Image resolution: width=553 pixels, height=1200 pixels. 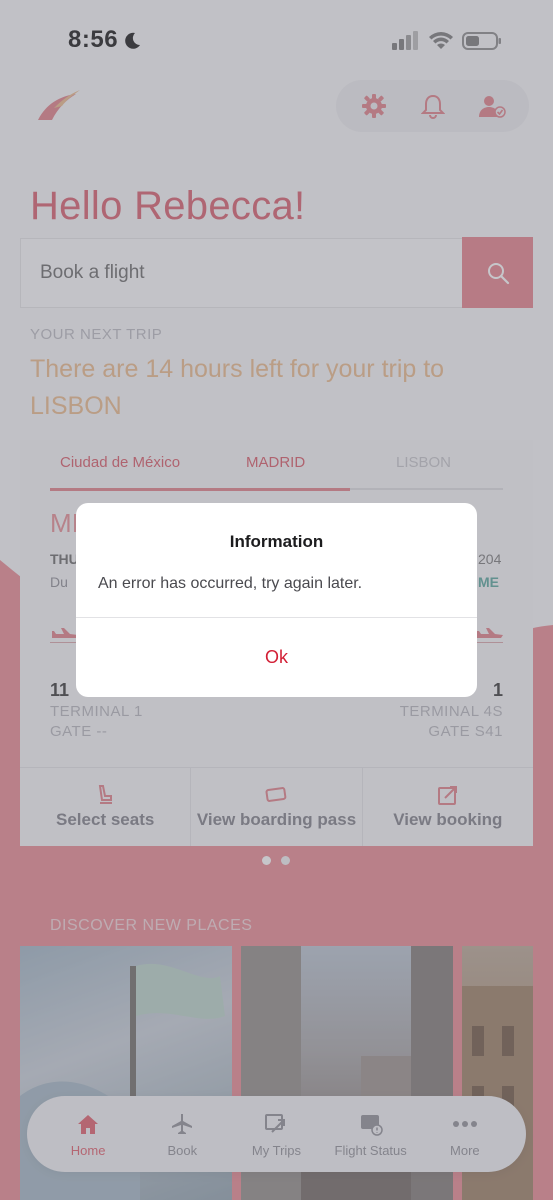 What do you see at coordinates (276, 541) in the screenshot?
I see `dialog-title: Information` at bounding box center [276, 541].